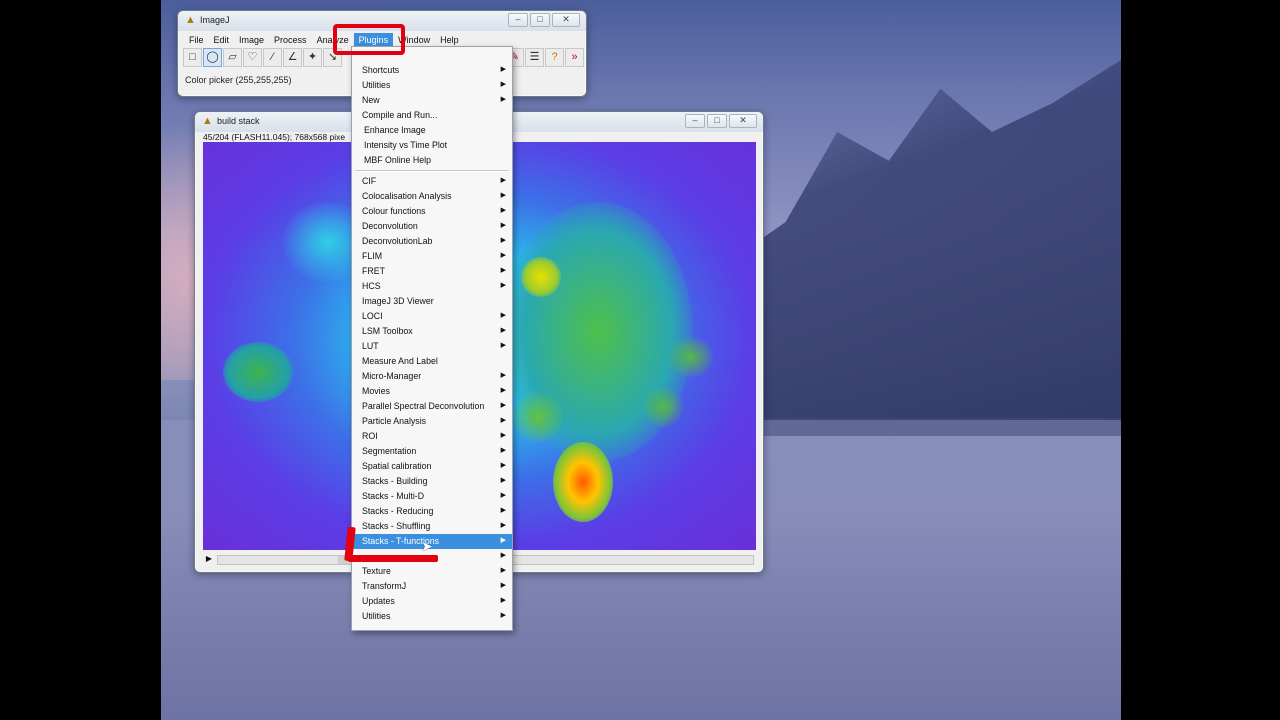 The width and height of the screenshot is (1280, 720). Describe the element at coordinates (376, 571) in the screenshot. I see `menu-item-label: Texture` at that location.